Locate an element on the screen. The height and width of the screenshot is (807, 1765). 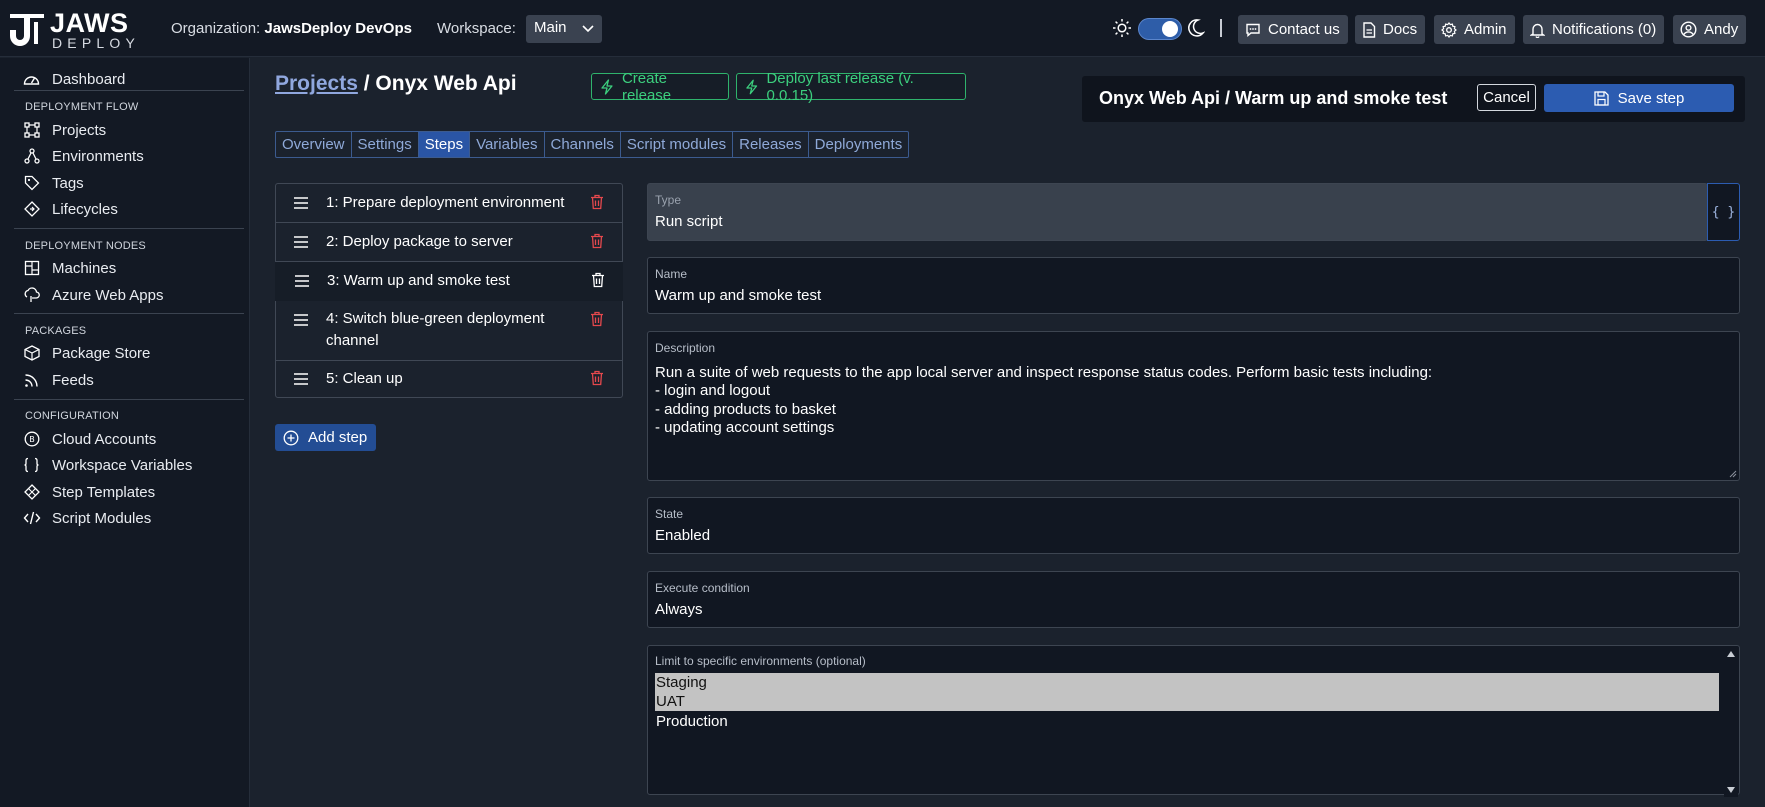
code-icon is located at coordinates (31, 518).